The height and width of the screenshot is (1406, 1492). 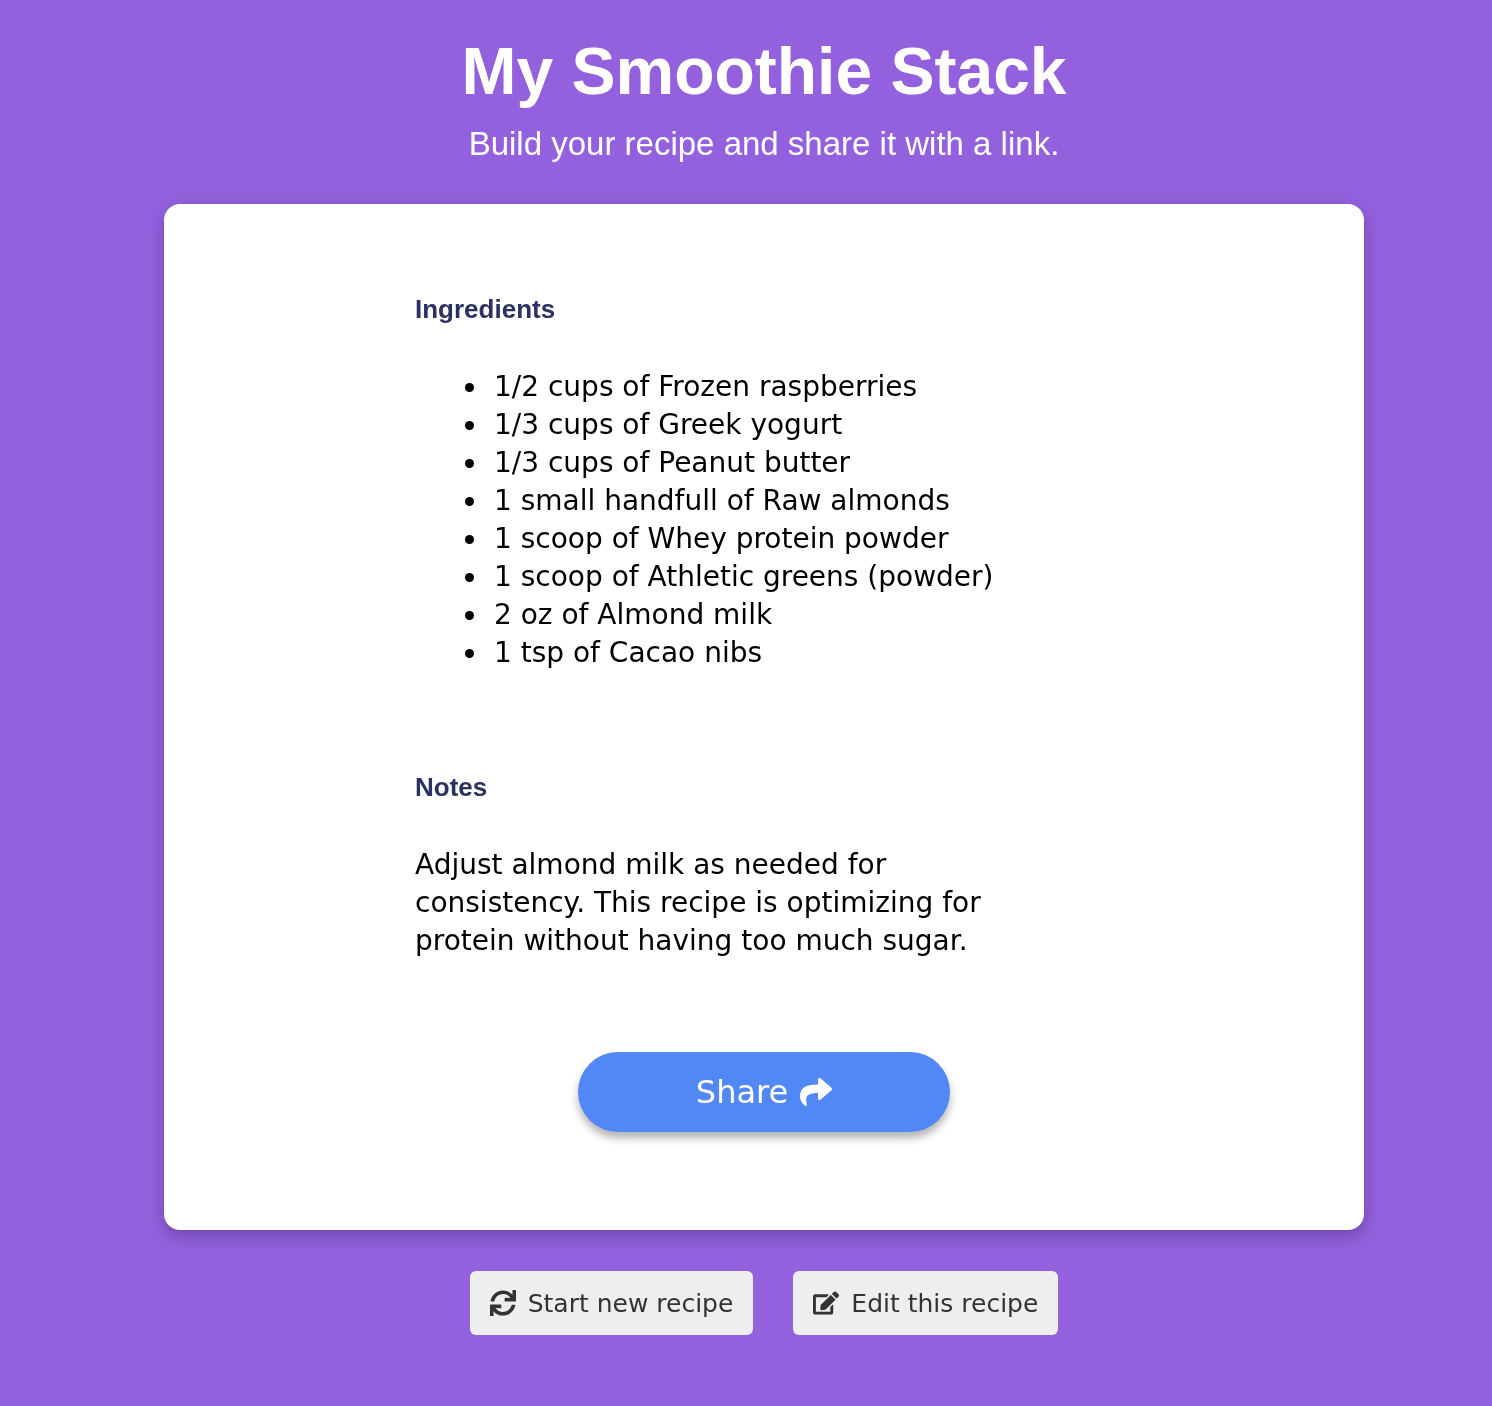 What do you see at coordinates (611, 1303) in the screenshot?
I see `action-button: Start new recipe` at bounding box center [611, 1303].